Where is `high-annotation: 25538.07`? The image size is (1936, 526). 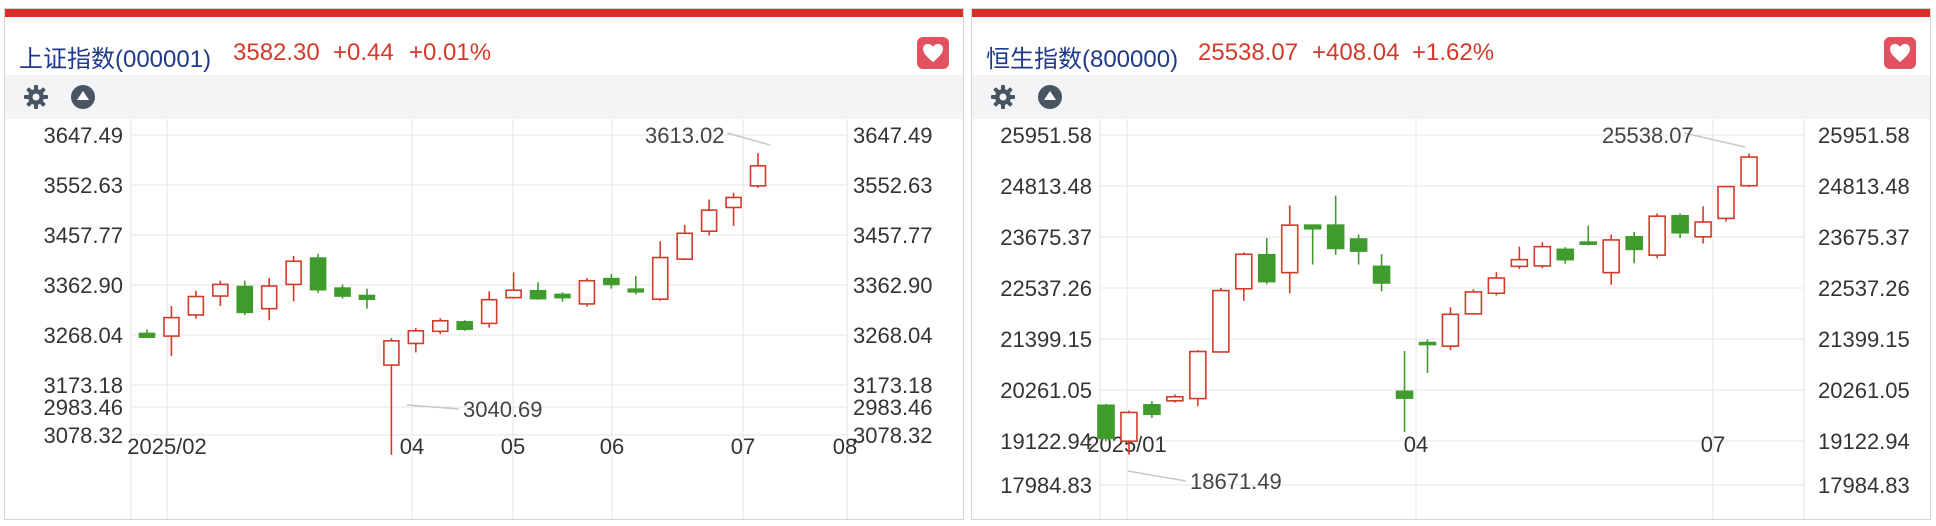
high-annotation: 25538.07 is located at coordinates (1648, 135).